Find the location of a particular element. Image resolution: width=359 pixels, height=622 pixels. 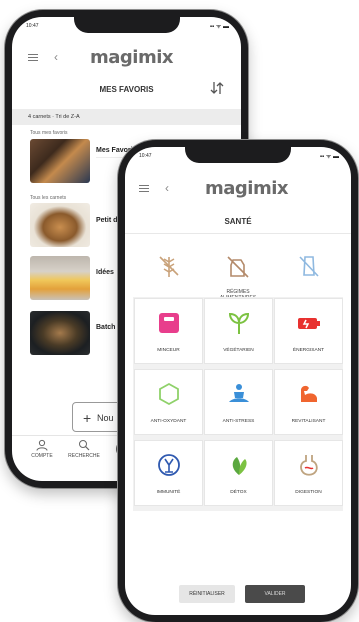

validate-button: VALIDER is located at coordinates (275, 594).